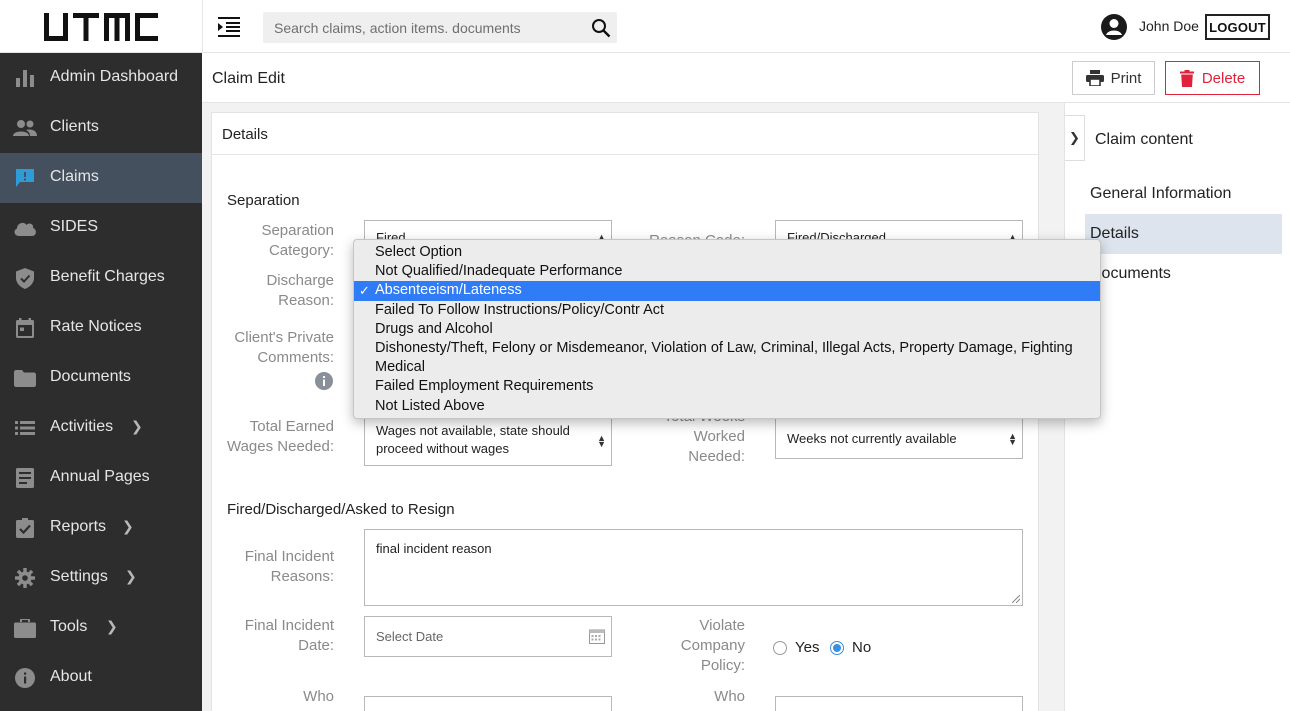  What do you see at coordinates (245, 134) in the screenshot?
I see `card-title: Details` at bounding box center [245, 134].